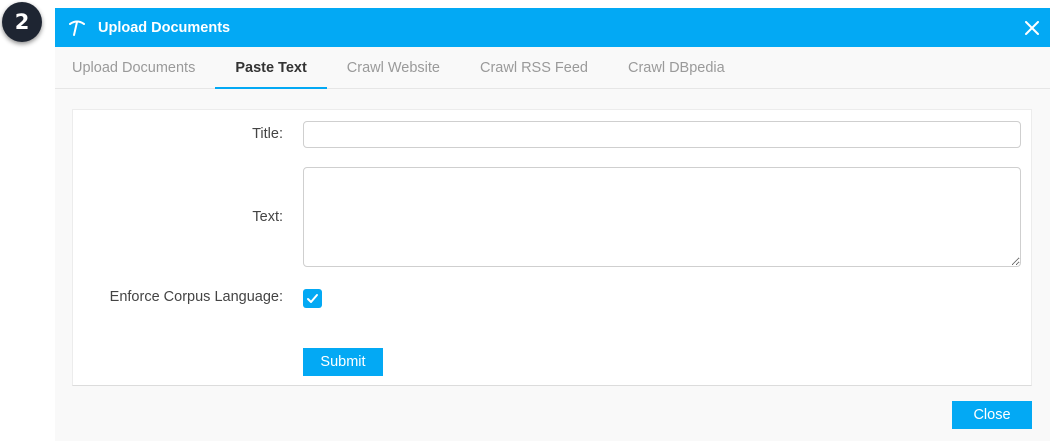 The width and height of the screenshot is (1050, 441). Describe the element at coordinates (164, 27) in the screenshot. I see `dialog-title: Upload Documents` at that location.